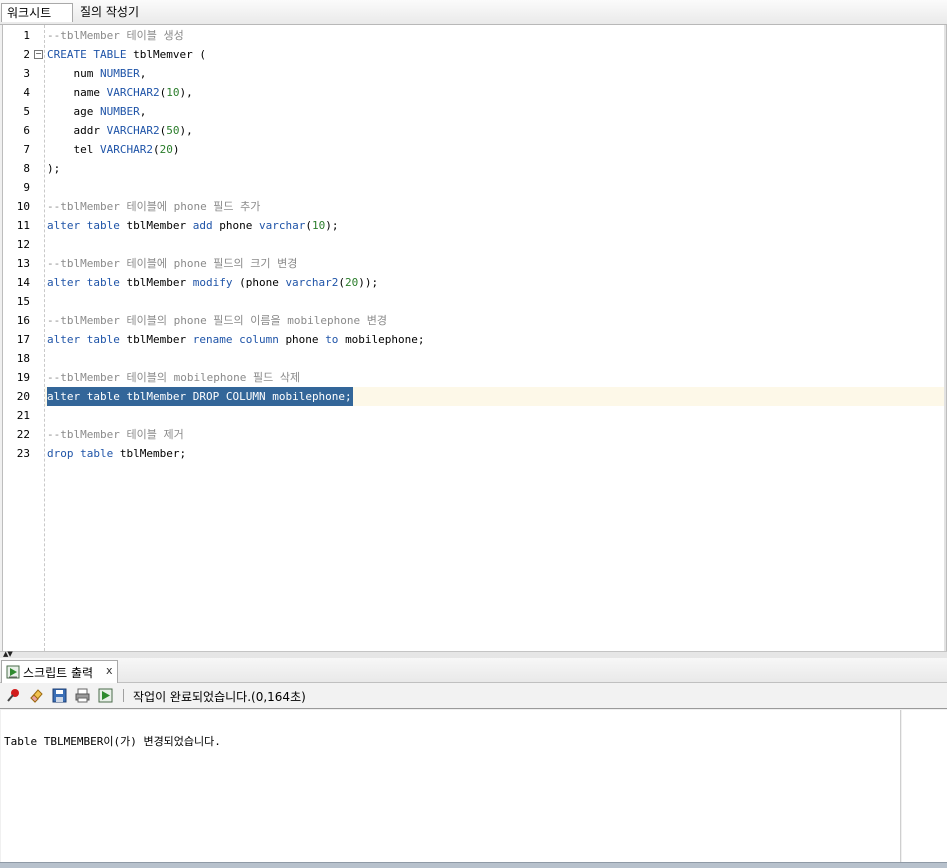  Describe the element at coordinates (8, 654) in the screenshot. I see `splitter-arrows-icon: ▲▼` at that location.